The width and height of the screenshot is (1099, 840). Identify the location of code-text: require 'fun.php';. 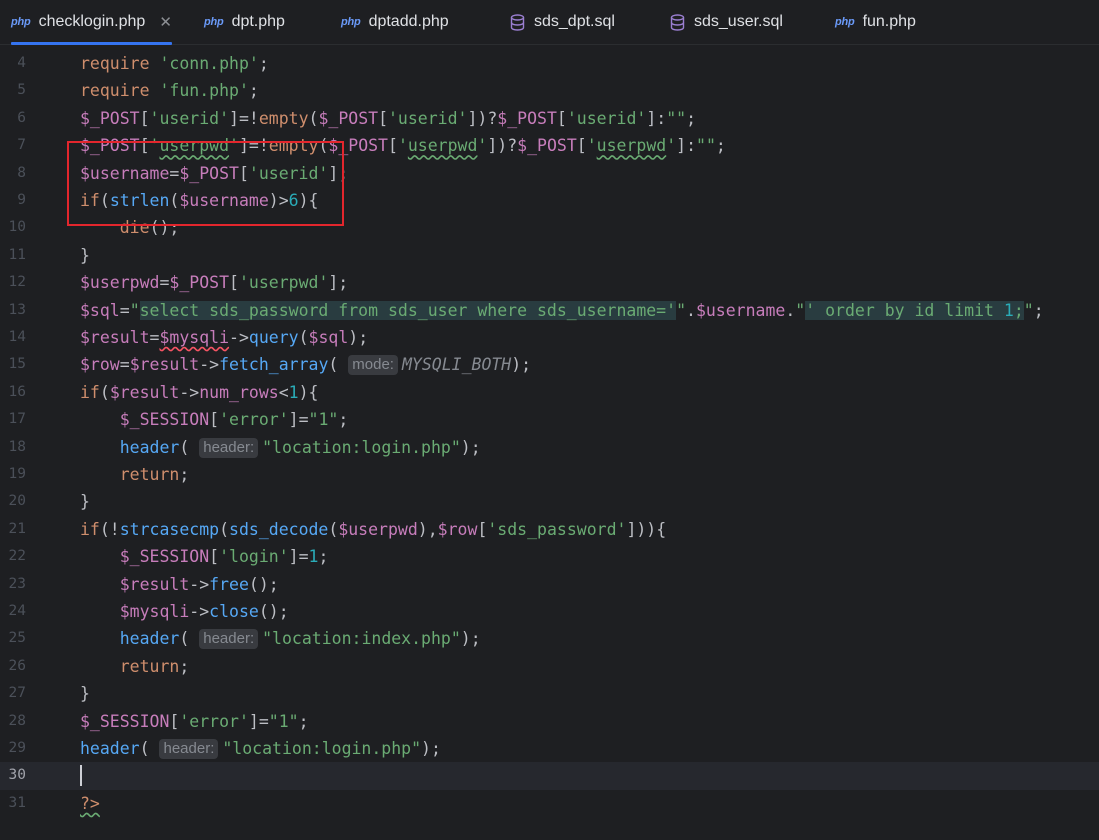
(169, 90).